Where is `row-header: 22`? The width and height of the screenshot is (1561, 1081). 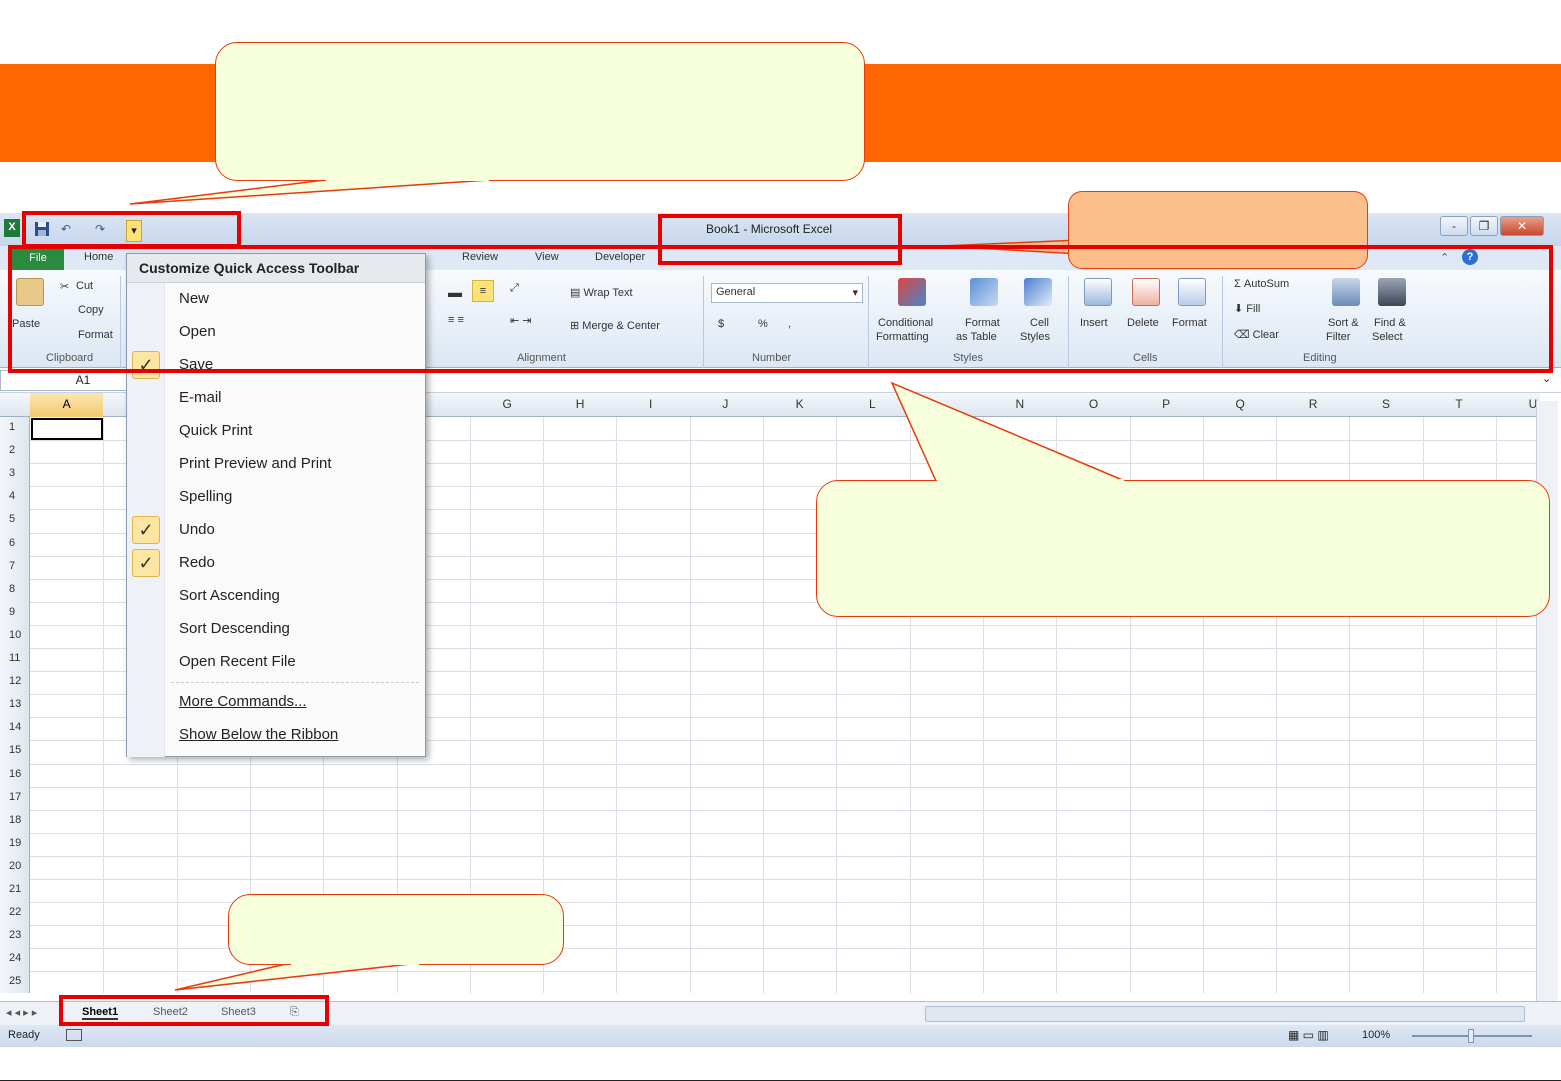 row-header: 22 is located at coordinates (14, 912).